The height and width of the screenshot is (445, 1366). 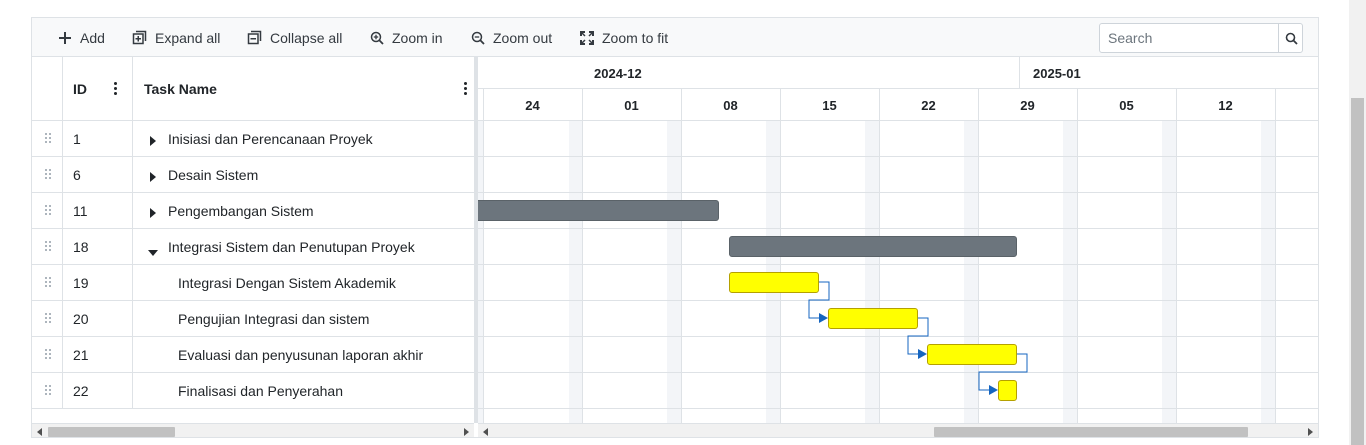 I want to click on add-label: Add, so click(x=92, y=37).